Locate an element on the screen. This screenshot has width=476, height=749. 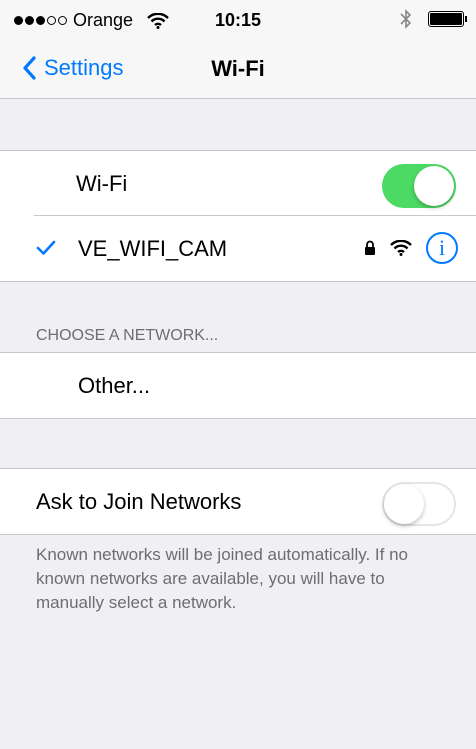
wifi-label: Wi-Fi is located at coordinates (102, 183).